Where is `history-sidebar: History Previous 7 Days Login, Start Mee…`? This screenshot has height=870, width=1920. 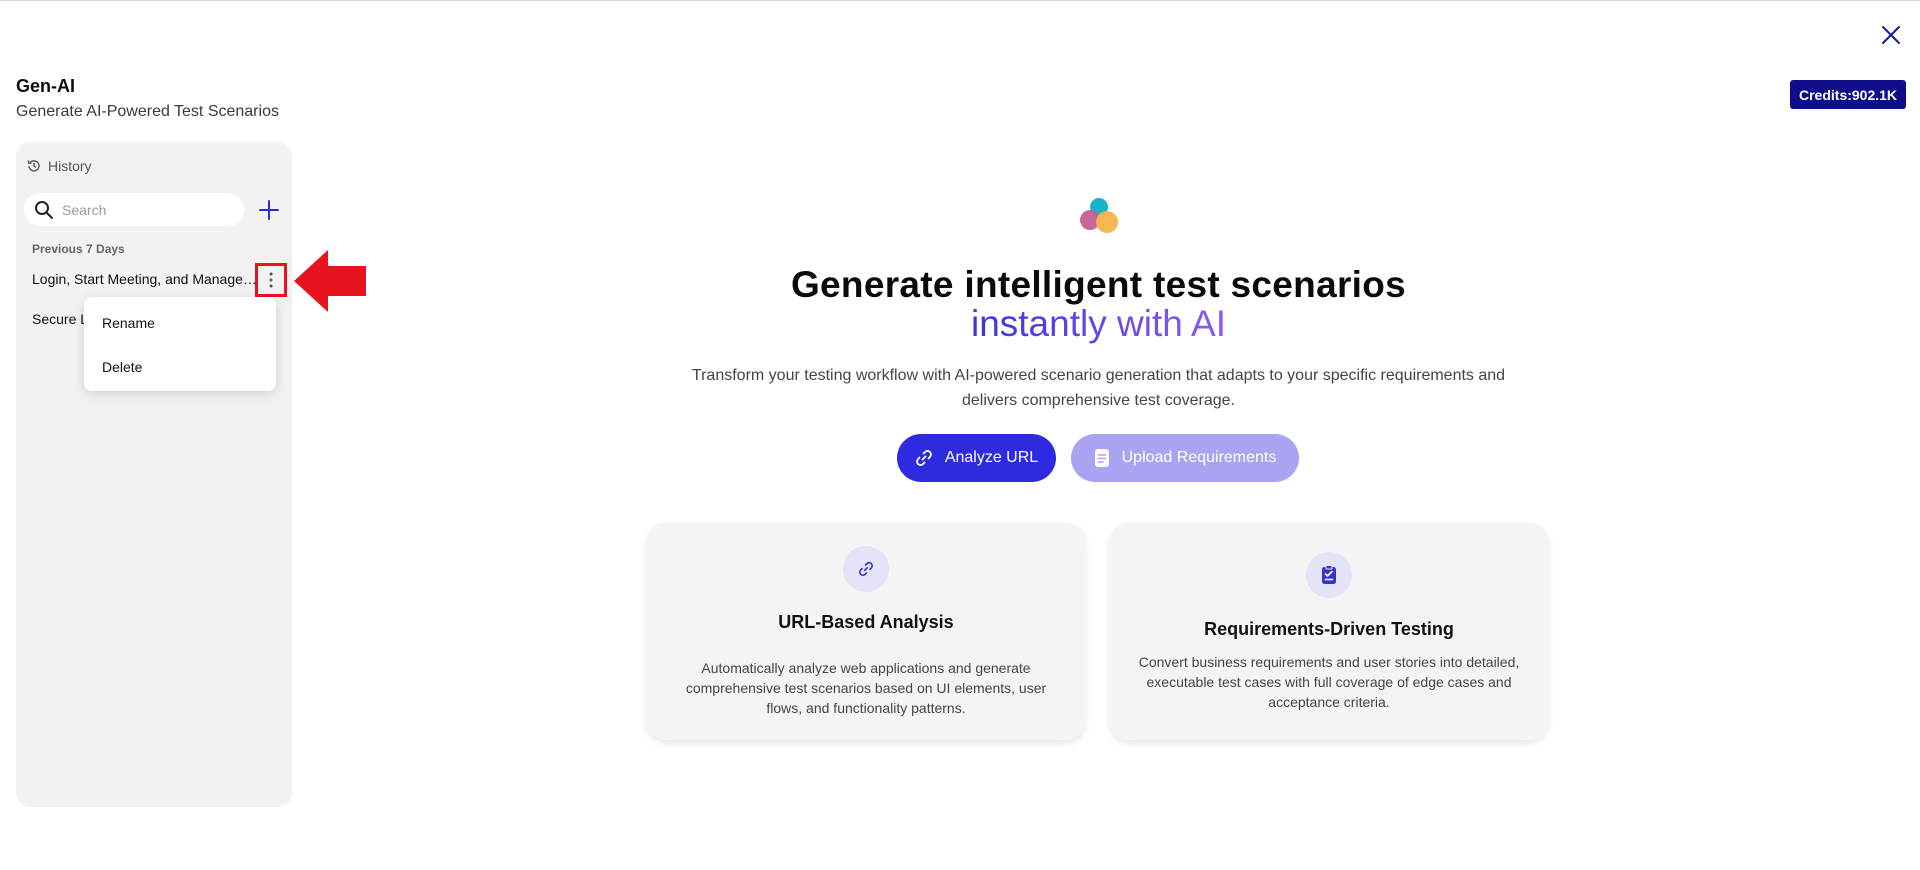
history-sidebar: History Previous 7 Days Login, Start Mee… is located at coordinates (154, 474).